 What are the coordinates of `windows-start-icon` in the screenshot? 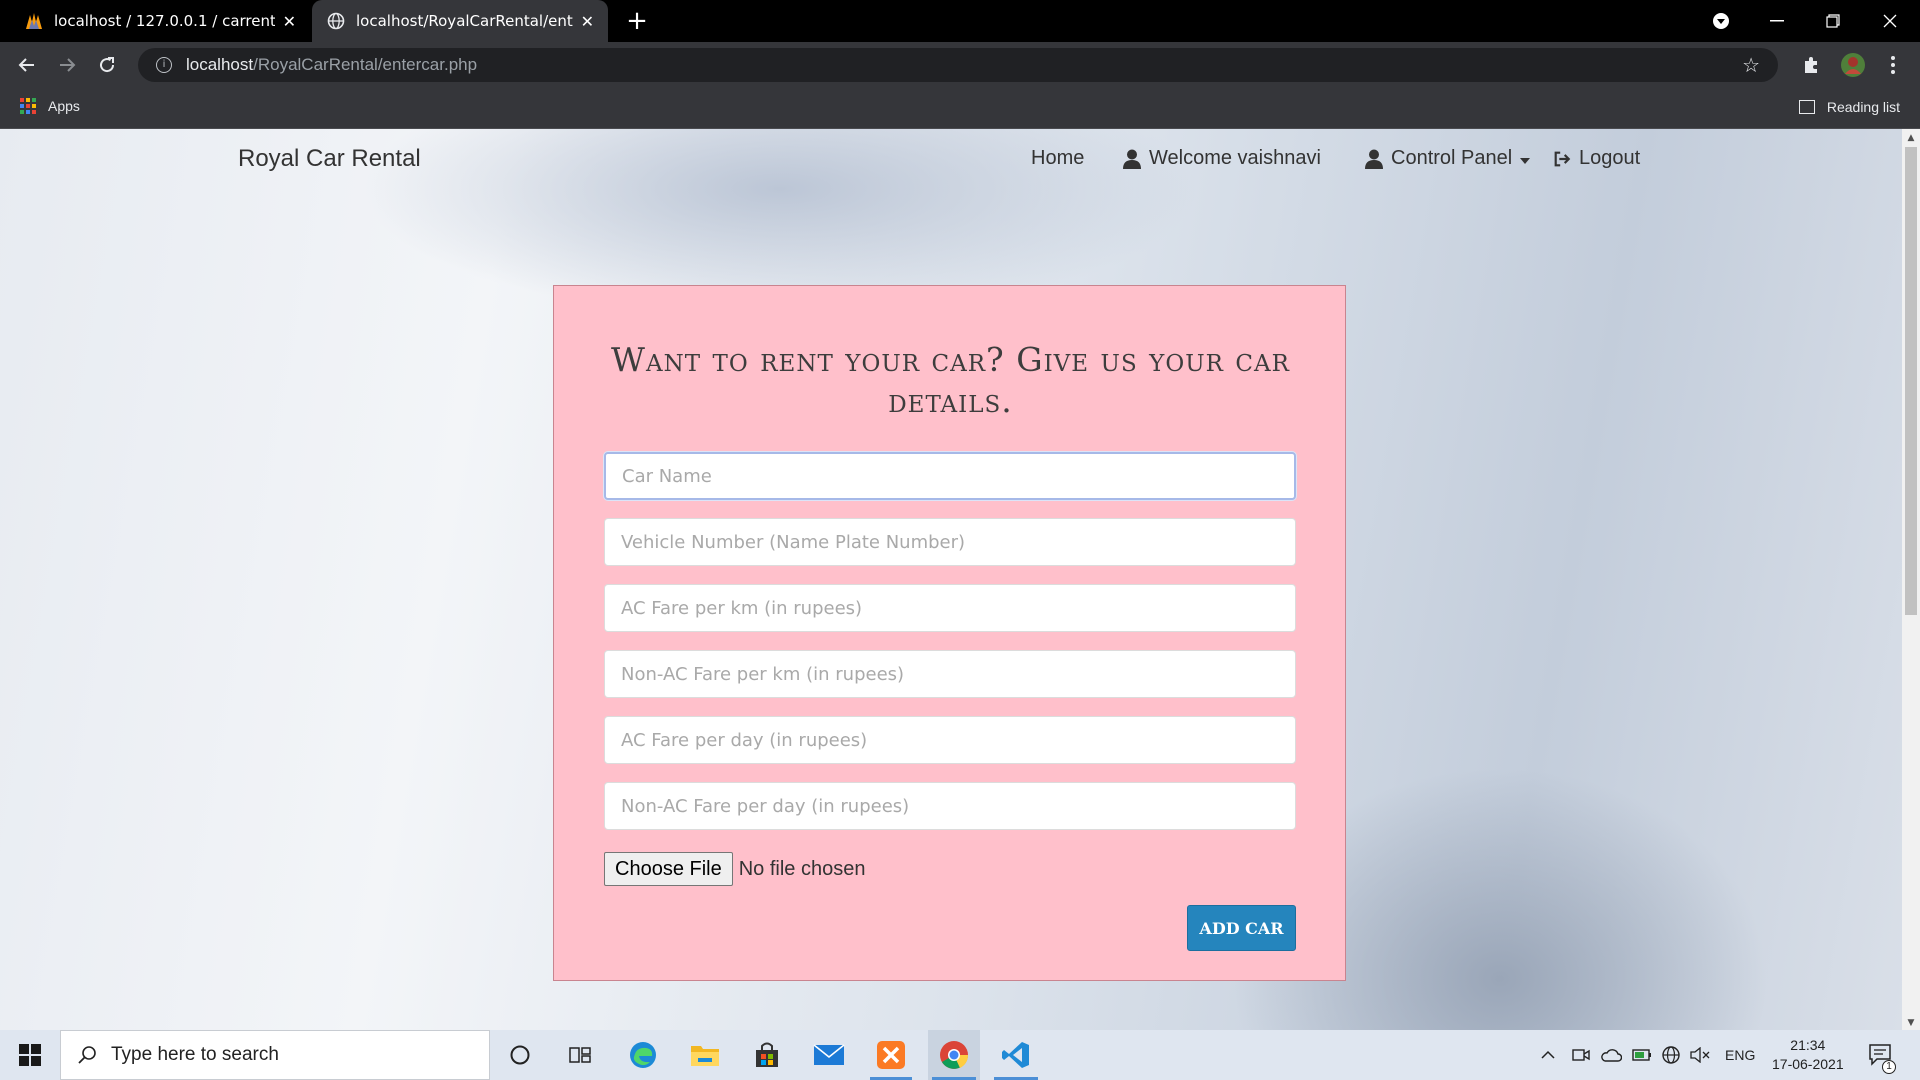 It's located at (30, 1055).